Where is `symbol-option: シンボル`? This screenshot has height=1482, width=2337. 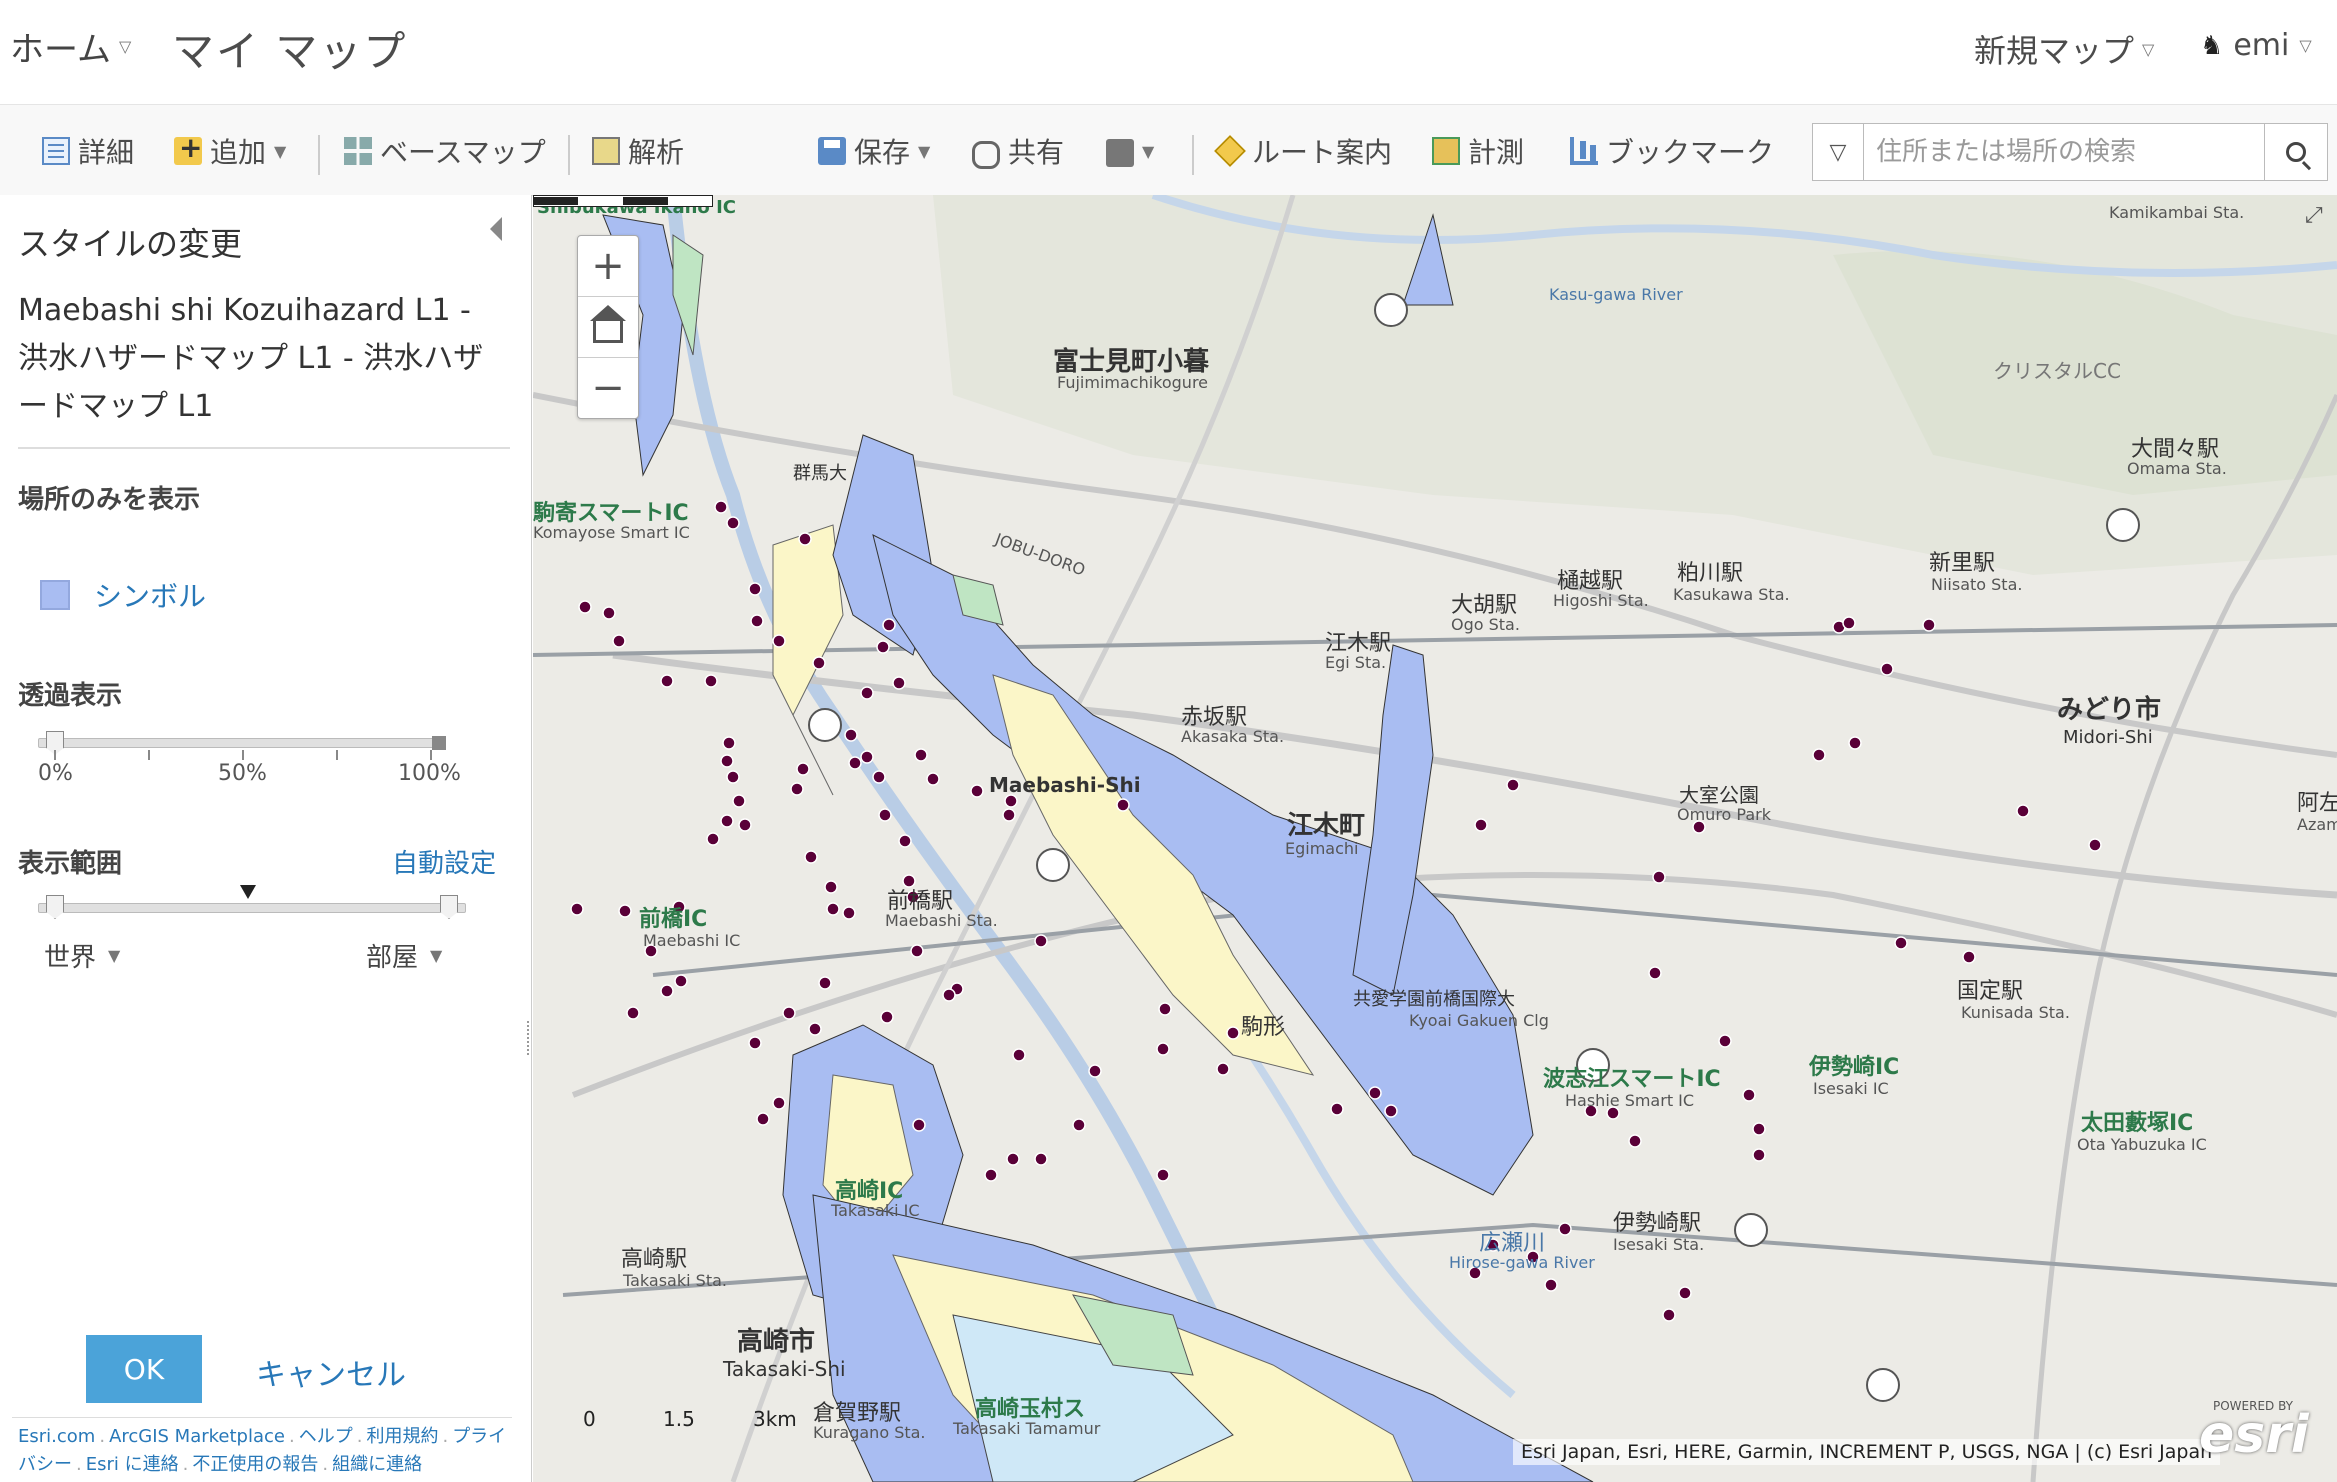
symbol-option: シンボル is located at coordinates (123, 595).